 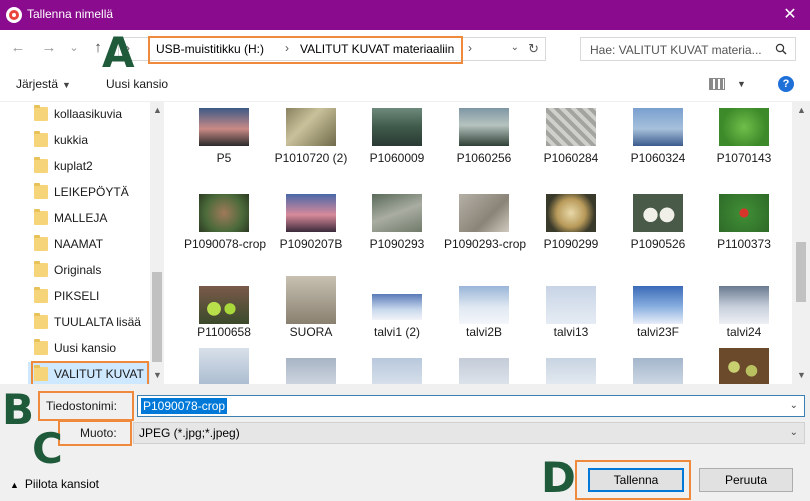 I want to click on organize-caret-icon: ▼, so click(x=66, y=85).